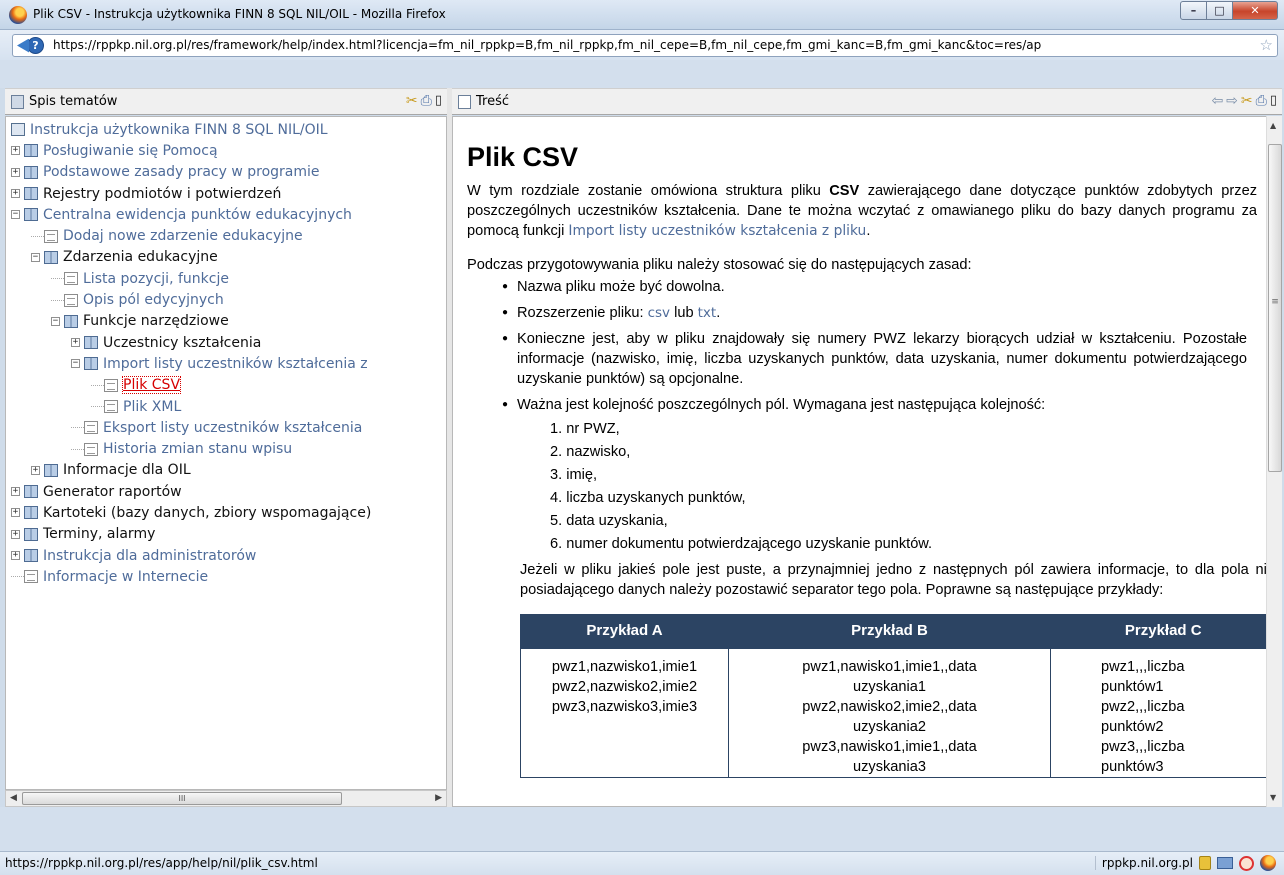 Image resolution: width=1284 pixels, height=875 pixels. Describe the element at coordinates (707, 313) in the screenshot. I see `txt-link: txt` at that location.